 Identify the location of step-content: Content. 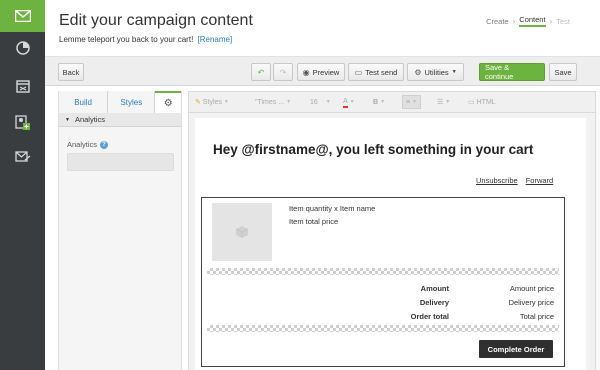
(532, 21).